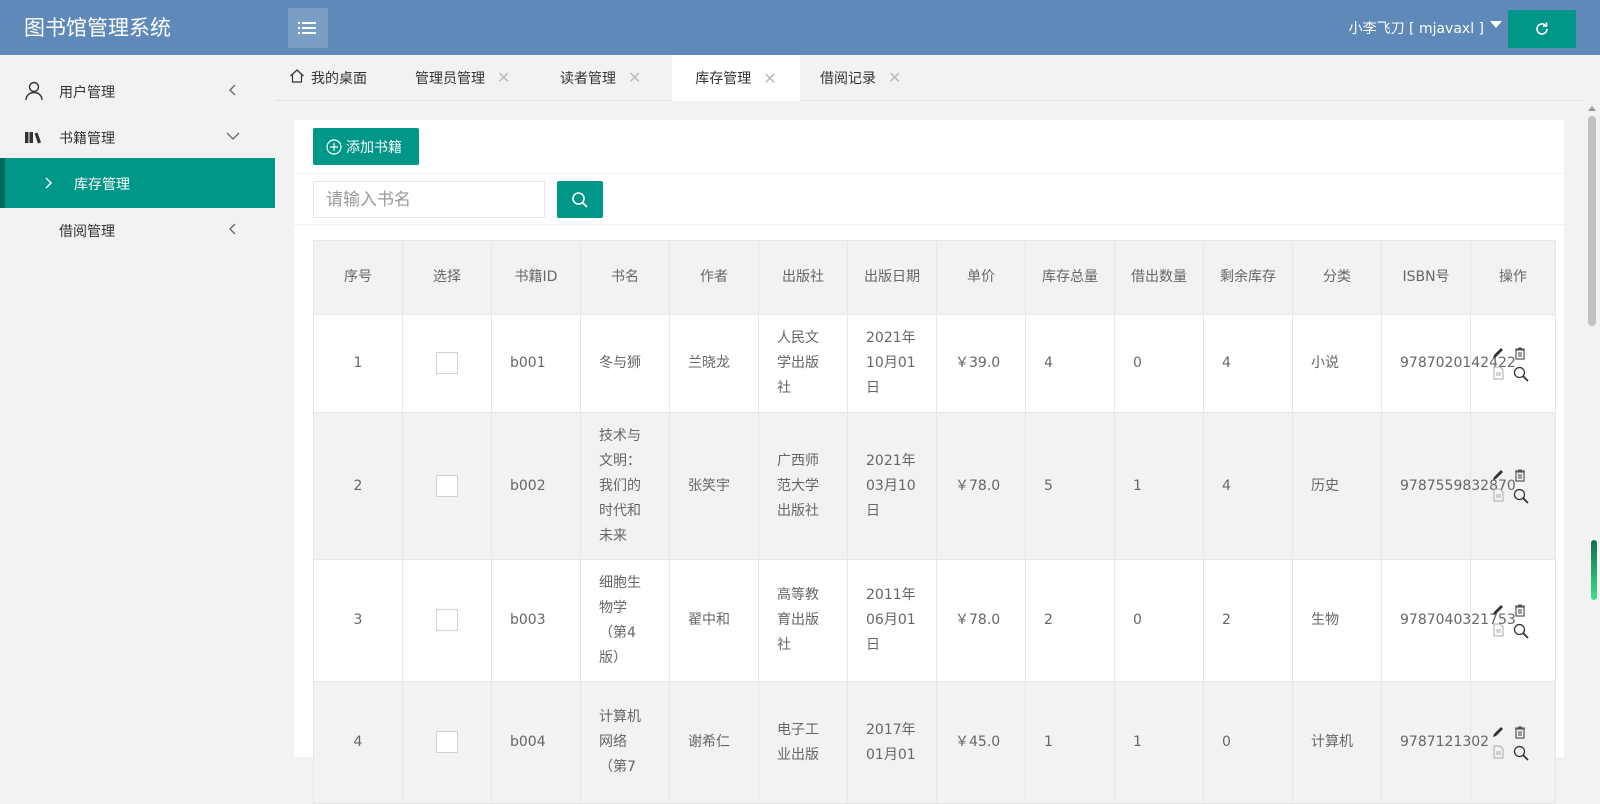  I want to click on cell-name: 技术与文明：我们的时代和未来, so click(625, 486).